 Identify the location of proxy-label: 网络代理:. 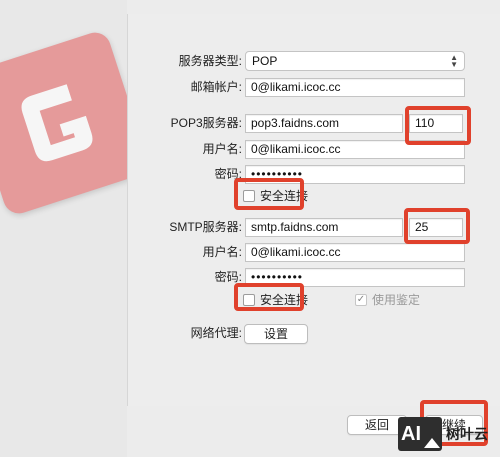
(216, 333).